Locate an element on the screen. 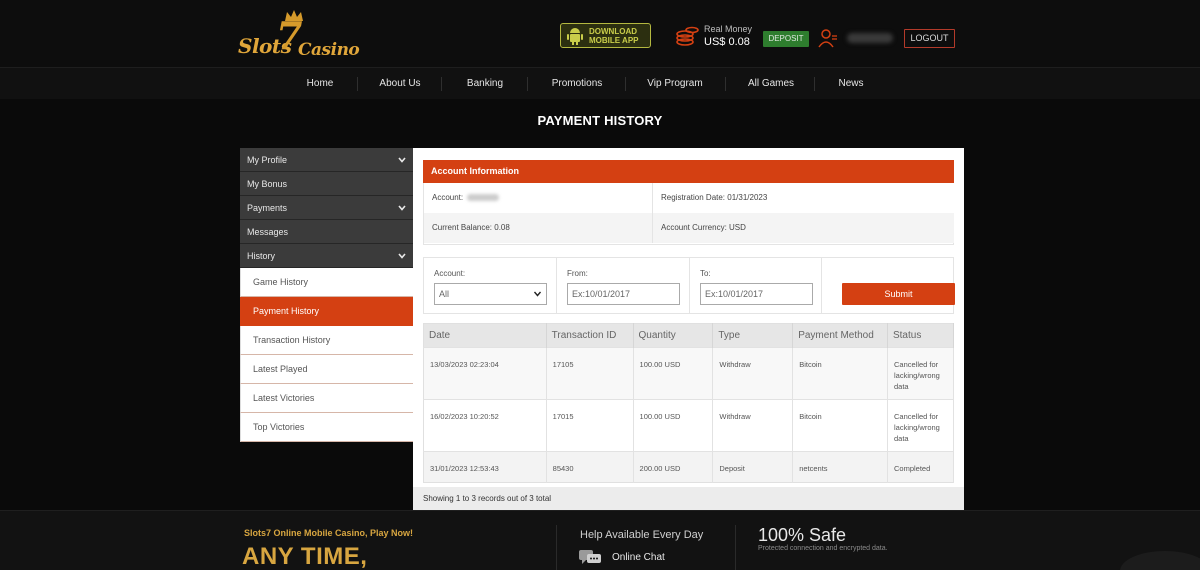 The width and height of the screenshot is (1200, 570). cell-transaction-id: 17105 is located at coordinates (590, 373).